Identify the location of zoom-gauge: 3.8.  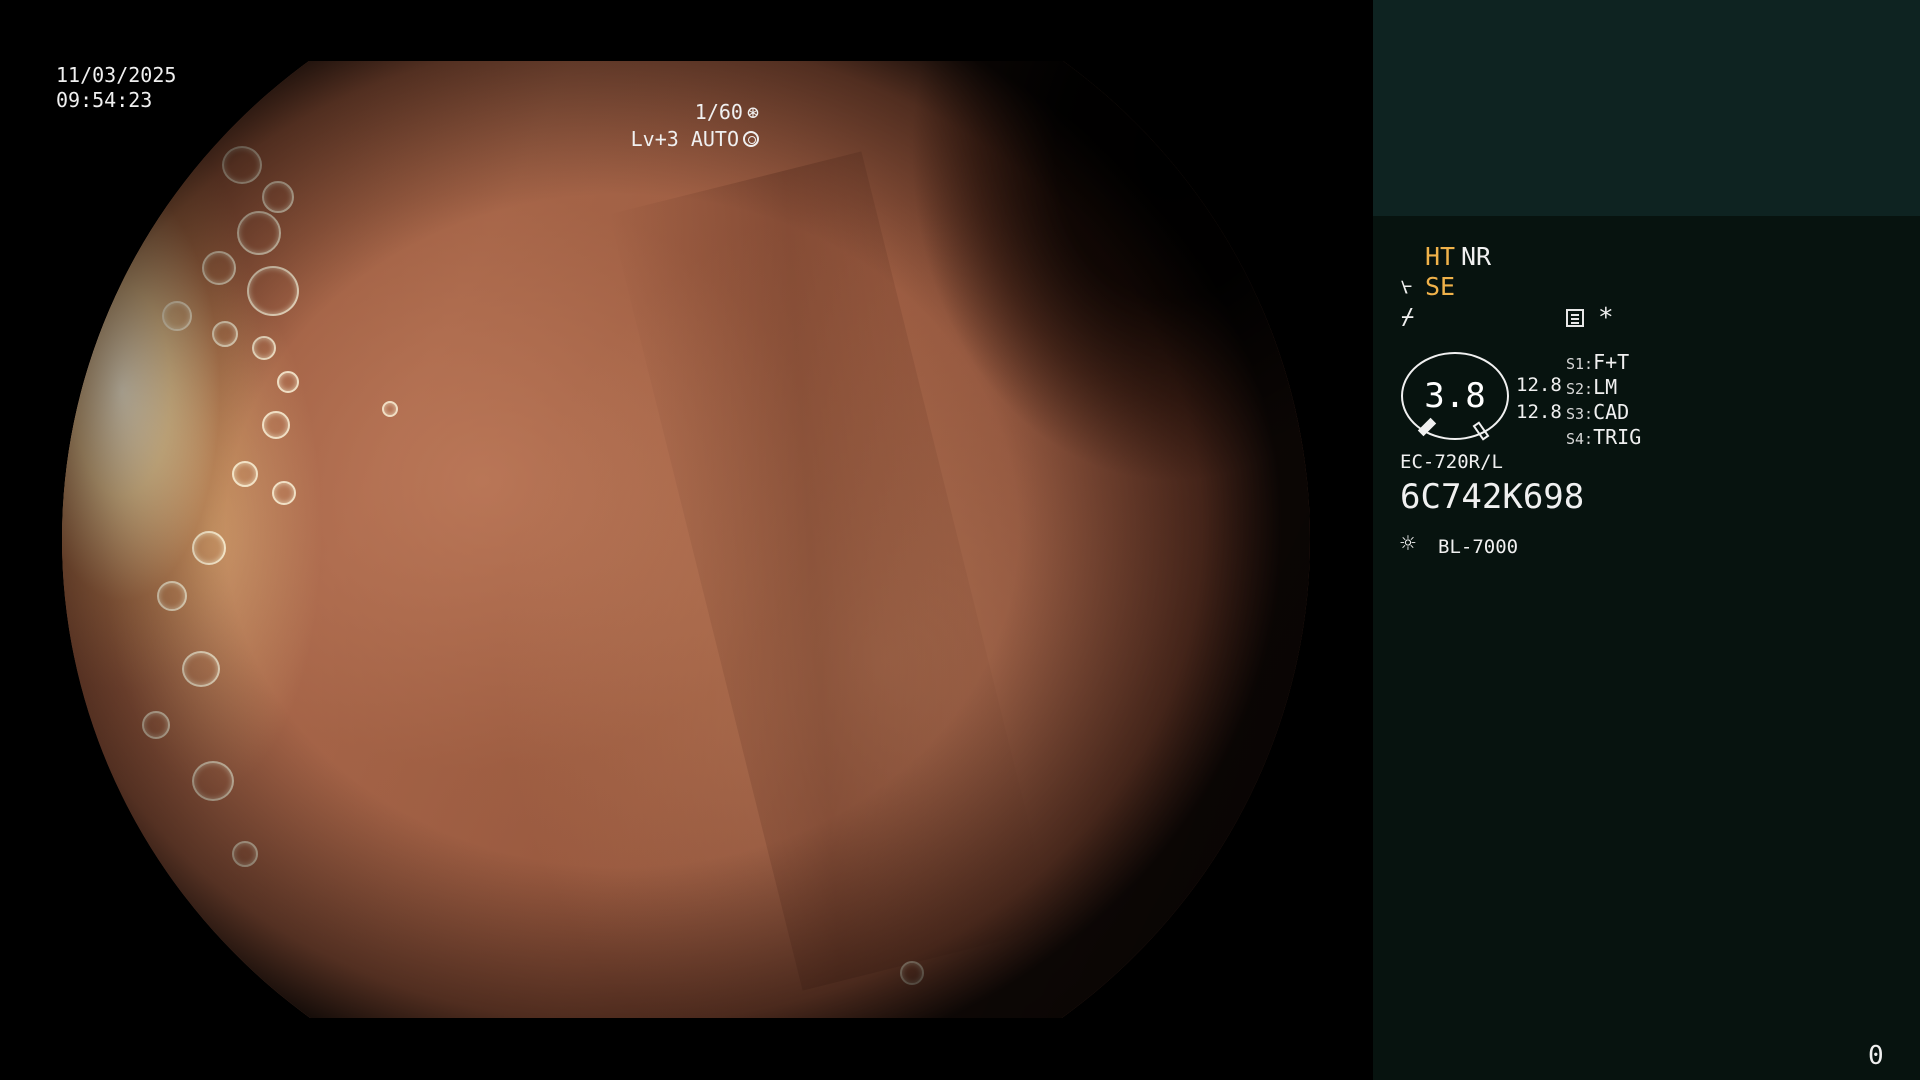
(1455, 396).